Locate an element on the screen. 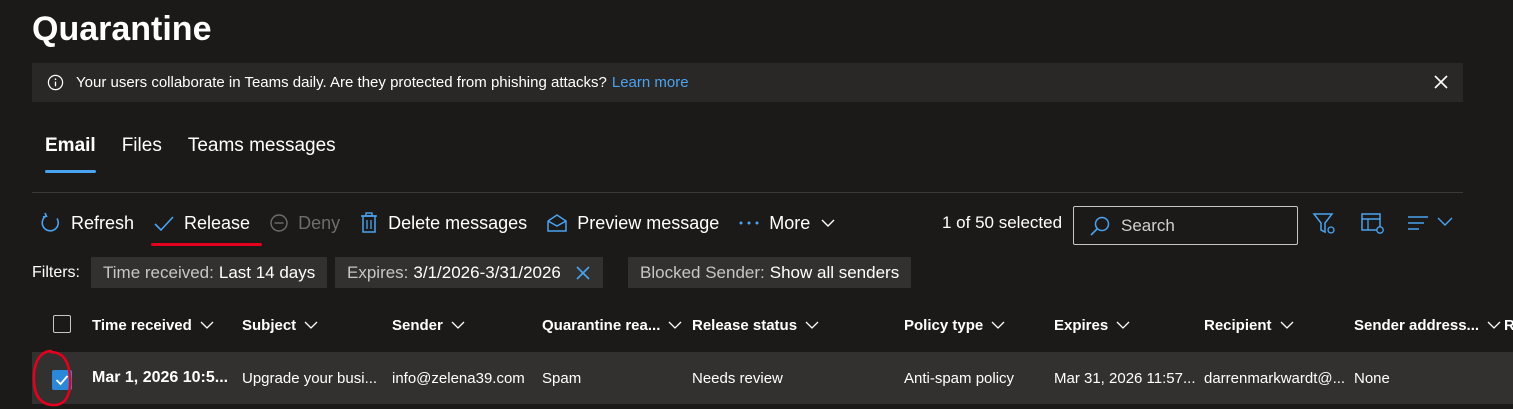 The height and width of the screenshot is (409, 1513). filter-key: Time received: is located at coordinates (158, 272).